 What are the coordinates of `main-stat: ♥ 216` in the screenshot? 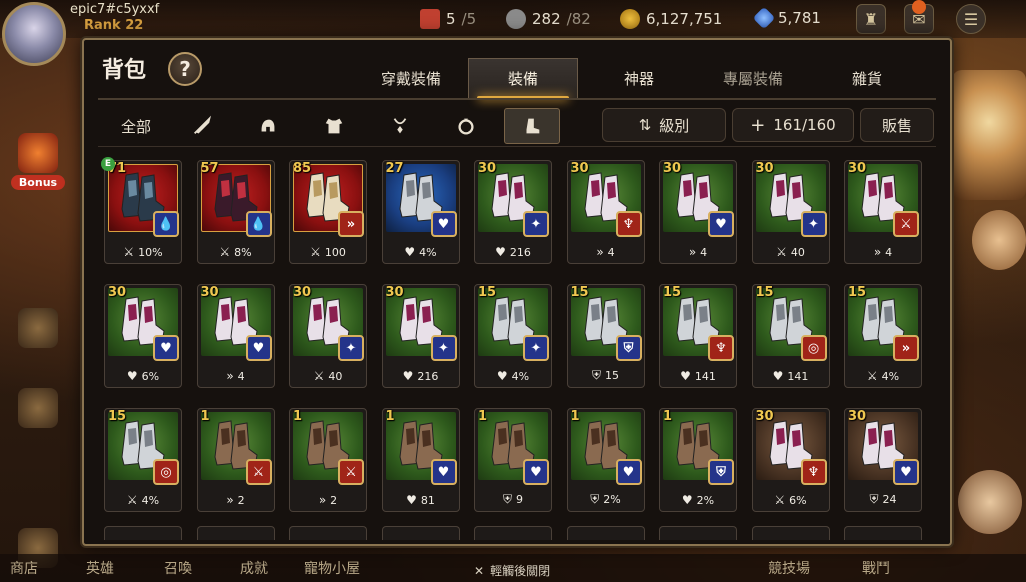 It's located at (513, 252).